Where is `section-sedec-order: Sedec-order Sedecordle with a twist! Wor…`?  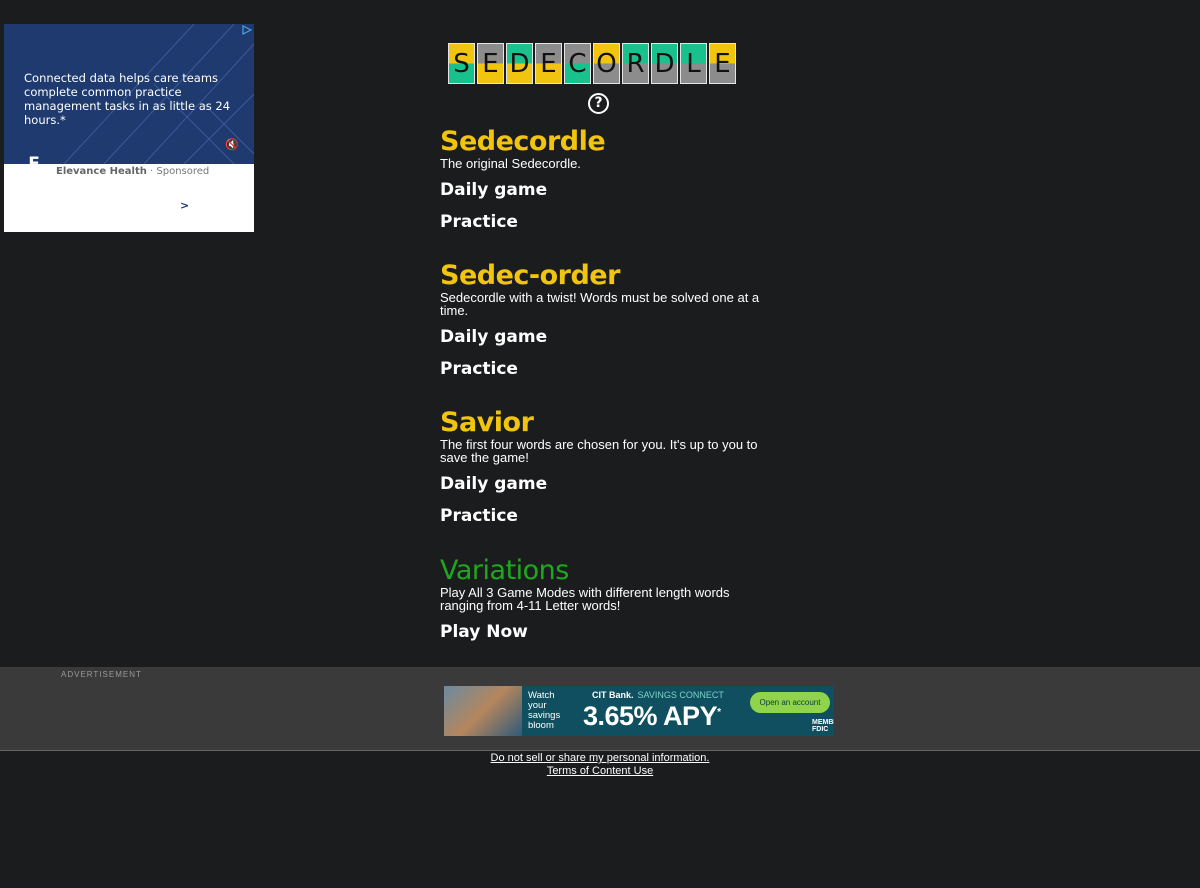 section-sedec-order: Sedec-order Sedecordle with a twist! Wor… is located at coordinates (605, 319).